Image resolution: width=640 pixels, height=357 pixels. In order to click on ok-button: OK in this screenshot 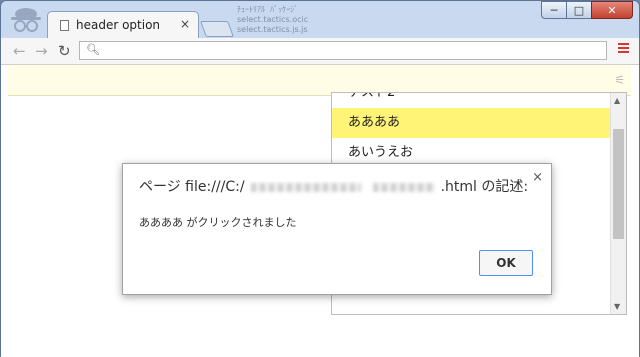, I will do `click(506, 263)`.